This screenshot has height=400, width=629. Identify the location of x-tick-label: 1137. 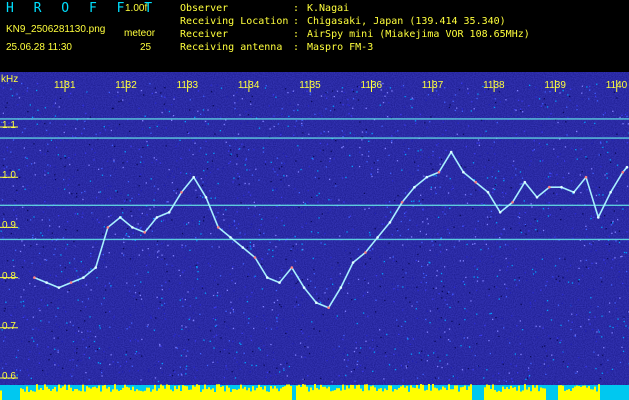
(432, 85).